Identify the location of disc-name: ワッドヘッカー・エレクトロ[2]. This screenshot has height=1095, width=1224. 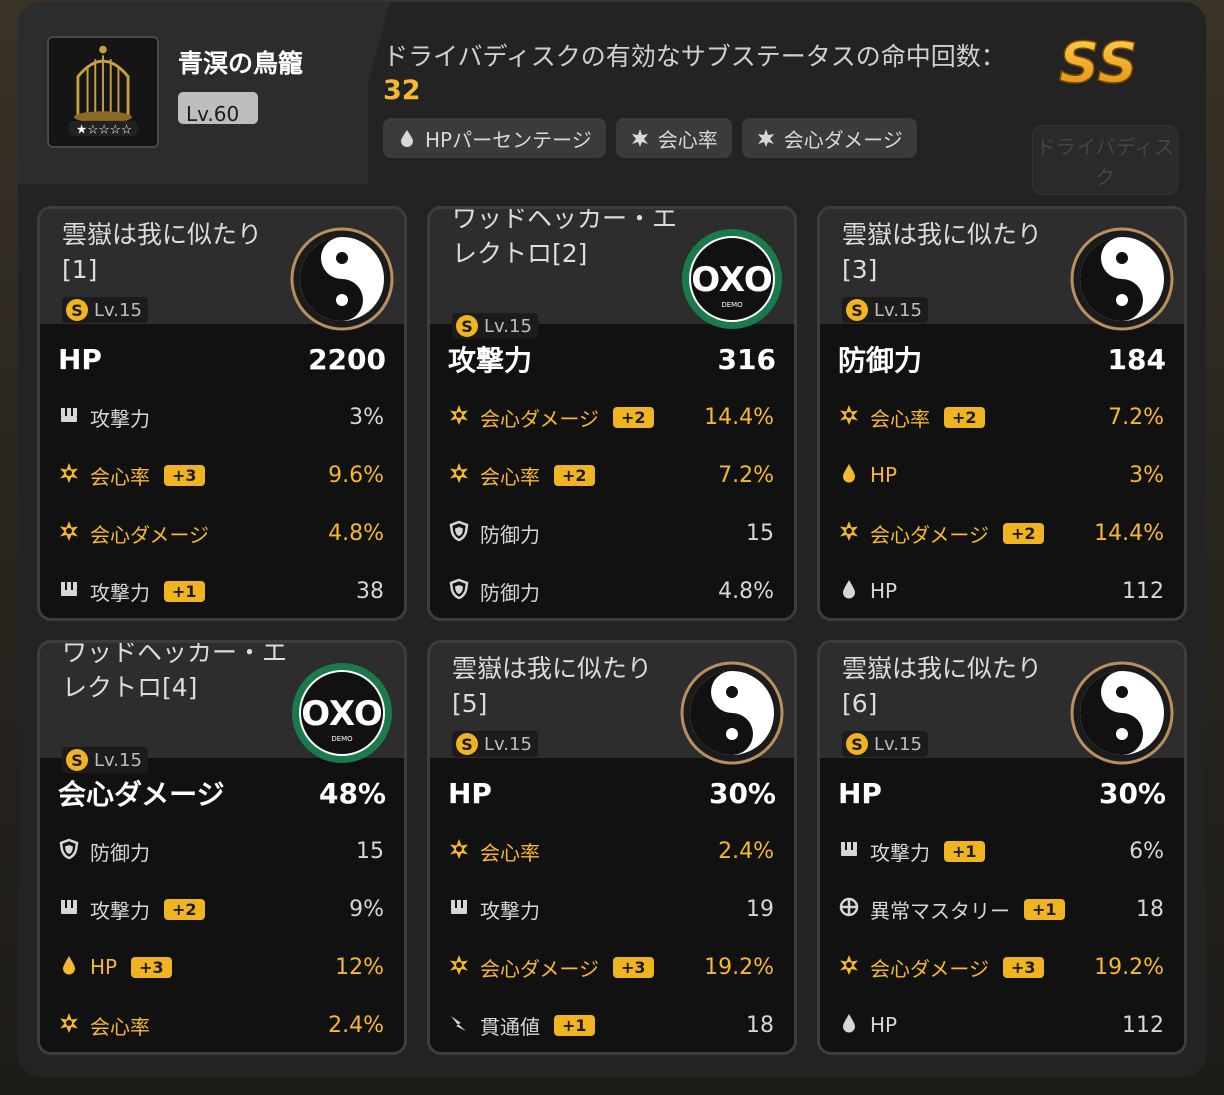
(565, 237).